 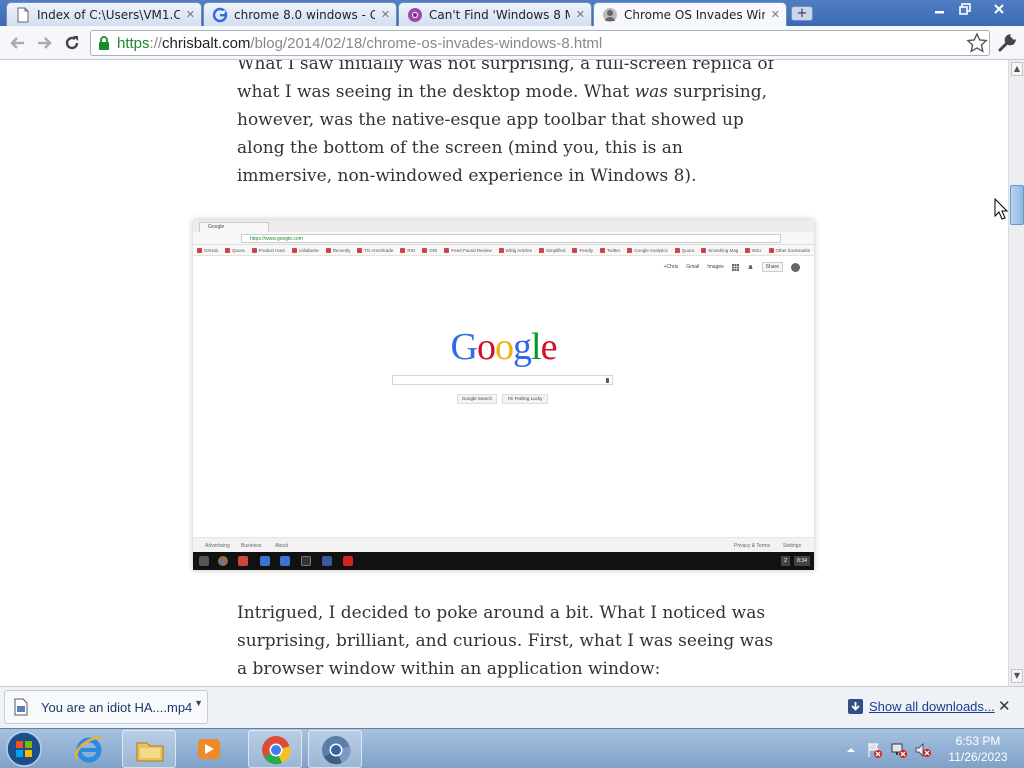 What do you see at coordinates (44, 43) in the screenshot?
I see `forward-arrow-icon` at bounding box center [44, 43].